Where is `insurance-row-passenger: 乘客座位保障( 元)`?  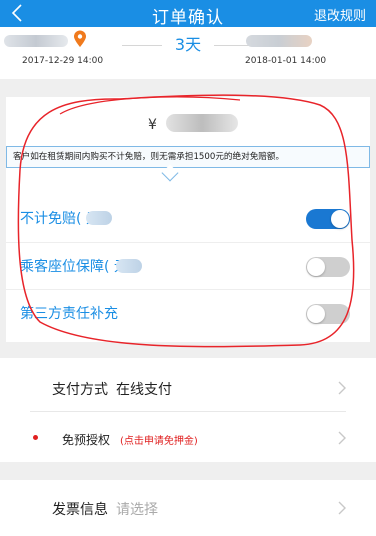
insurance-row-passenger: 乘客座位保障( 元) is located at coordinates (188, 265).